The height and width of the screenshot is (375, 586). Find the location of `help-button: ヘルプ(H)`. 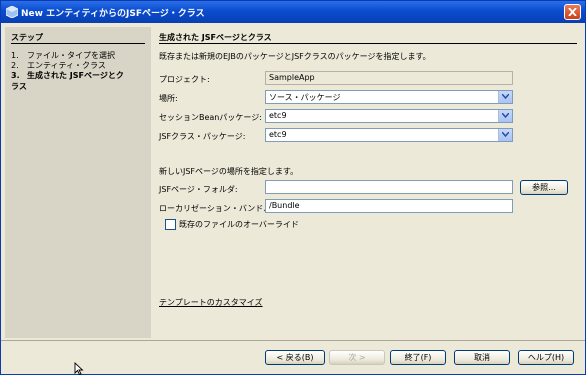

help-button: ヘルプ(H) is located at coordinates (546, 357).